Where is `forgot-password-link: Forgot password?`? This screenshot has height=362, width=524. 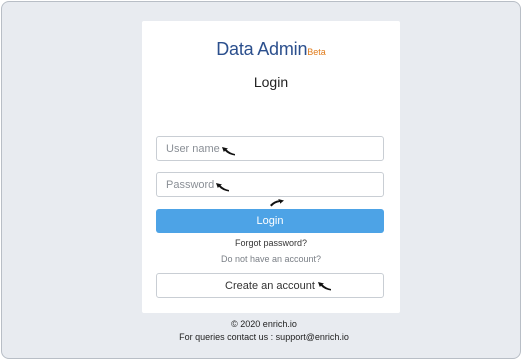 forgot-password-link: Forgot password? is located at coordinates (271, 243).